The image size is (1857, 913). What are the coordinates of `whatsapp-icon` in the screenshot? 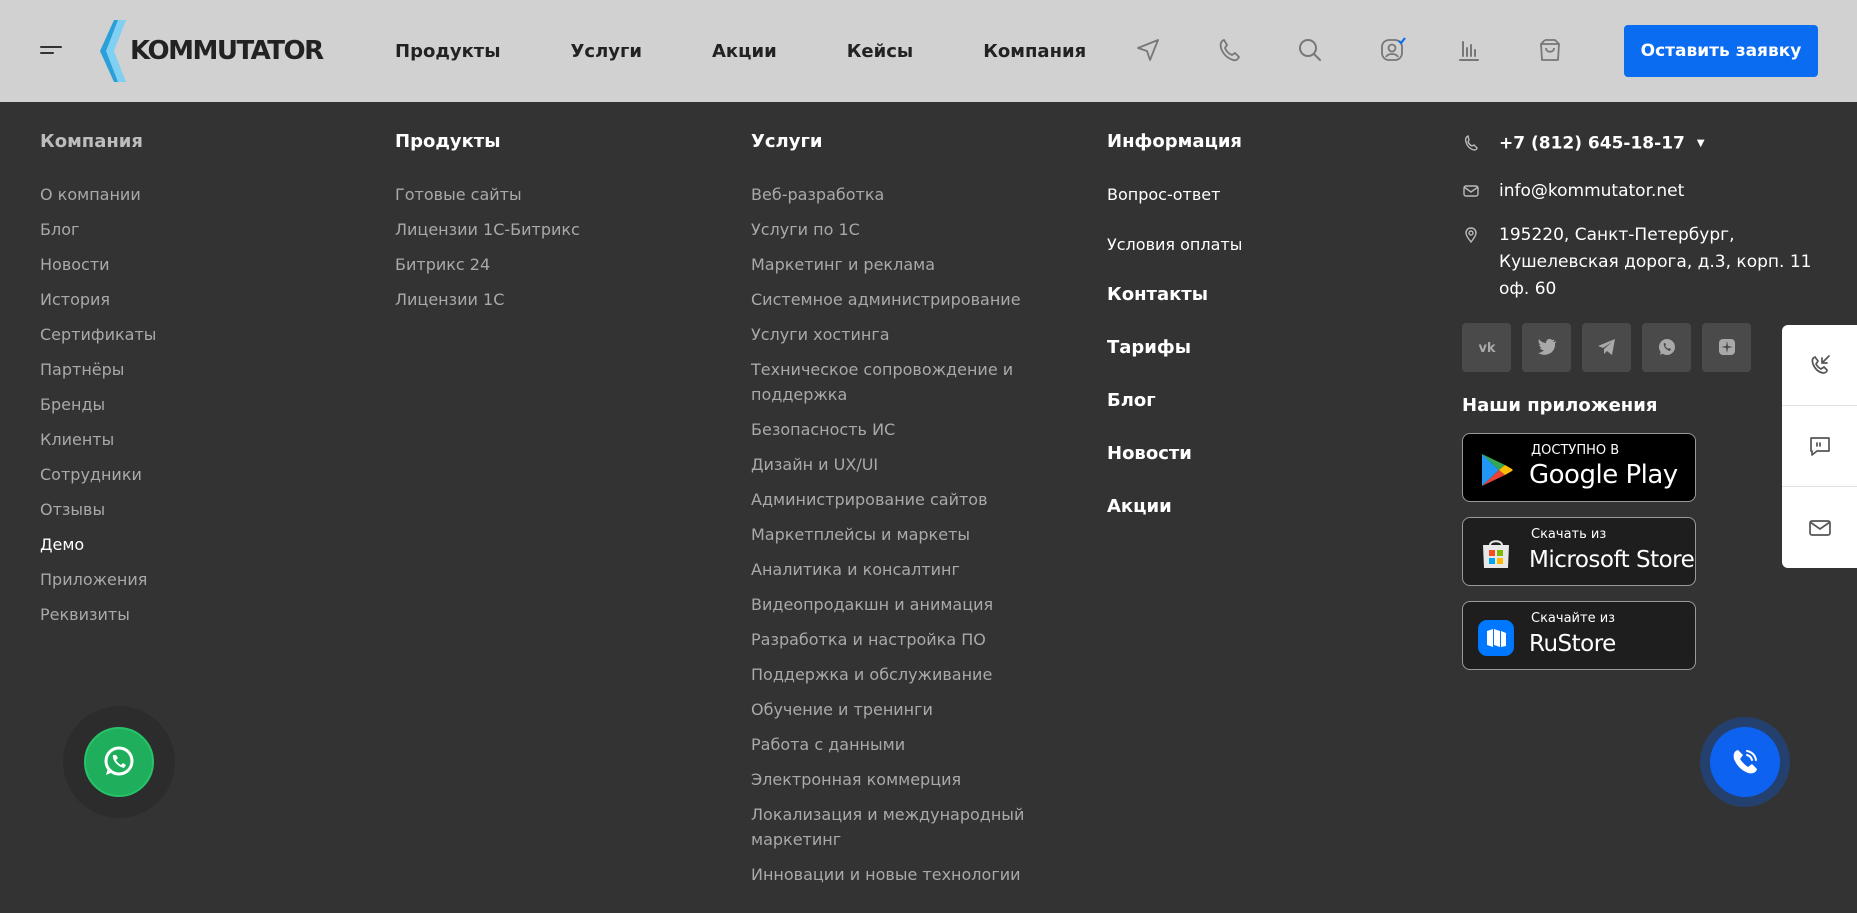 It's located at (1666, 347).